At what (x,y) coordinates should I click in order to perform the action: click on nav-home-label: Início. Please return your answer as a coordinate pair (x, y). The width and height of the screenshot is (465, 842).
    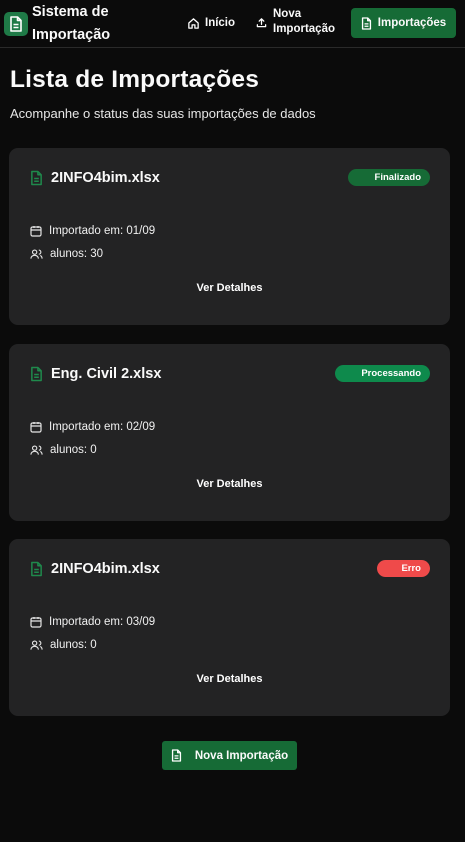
    Looking at the image, I should click on (220, 23).